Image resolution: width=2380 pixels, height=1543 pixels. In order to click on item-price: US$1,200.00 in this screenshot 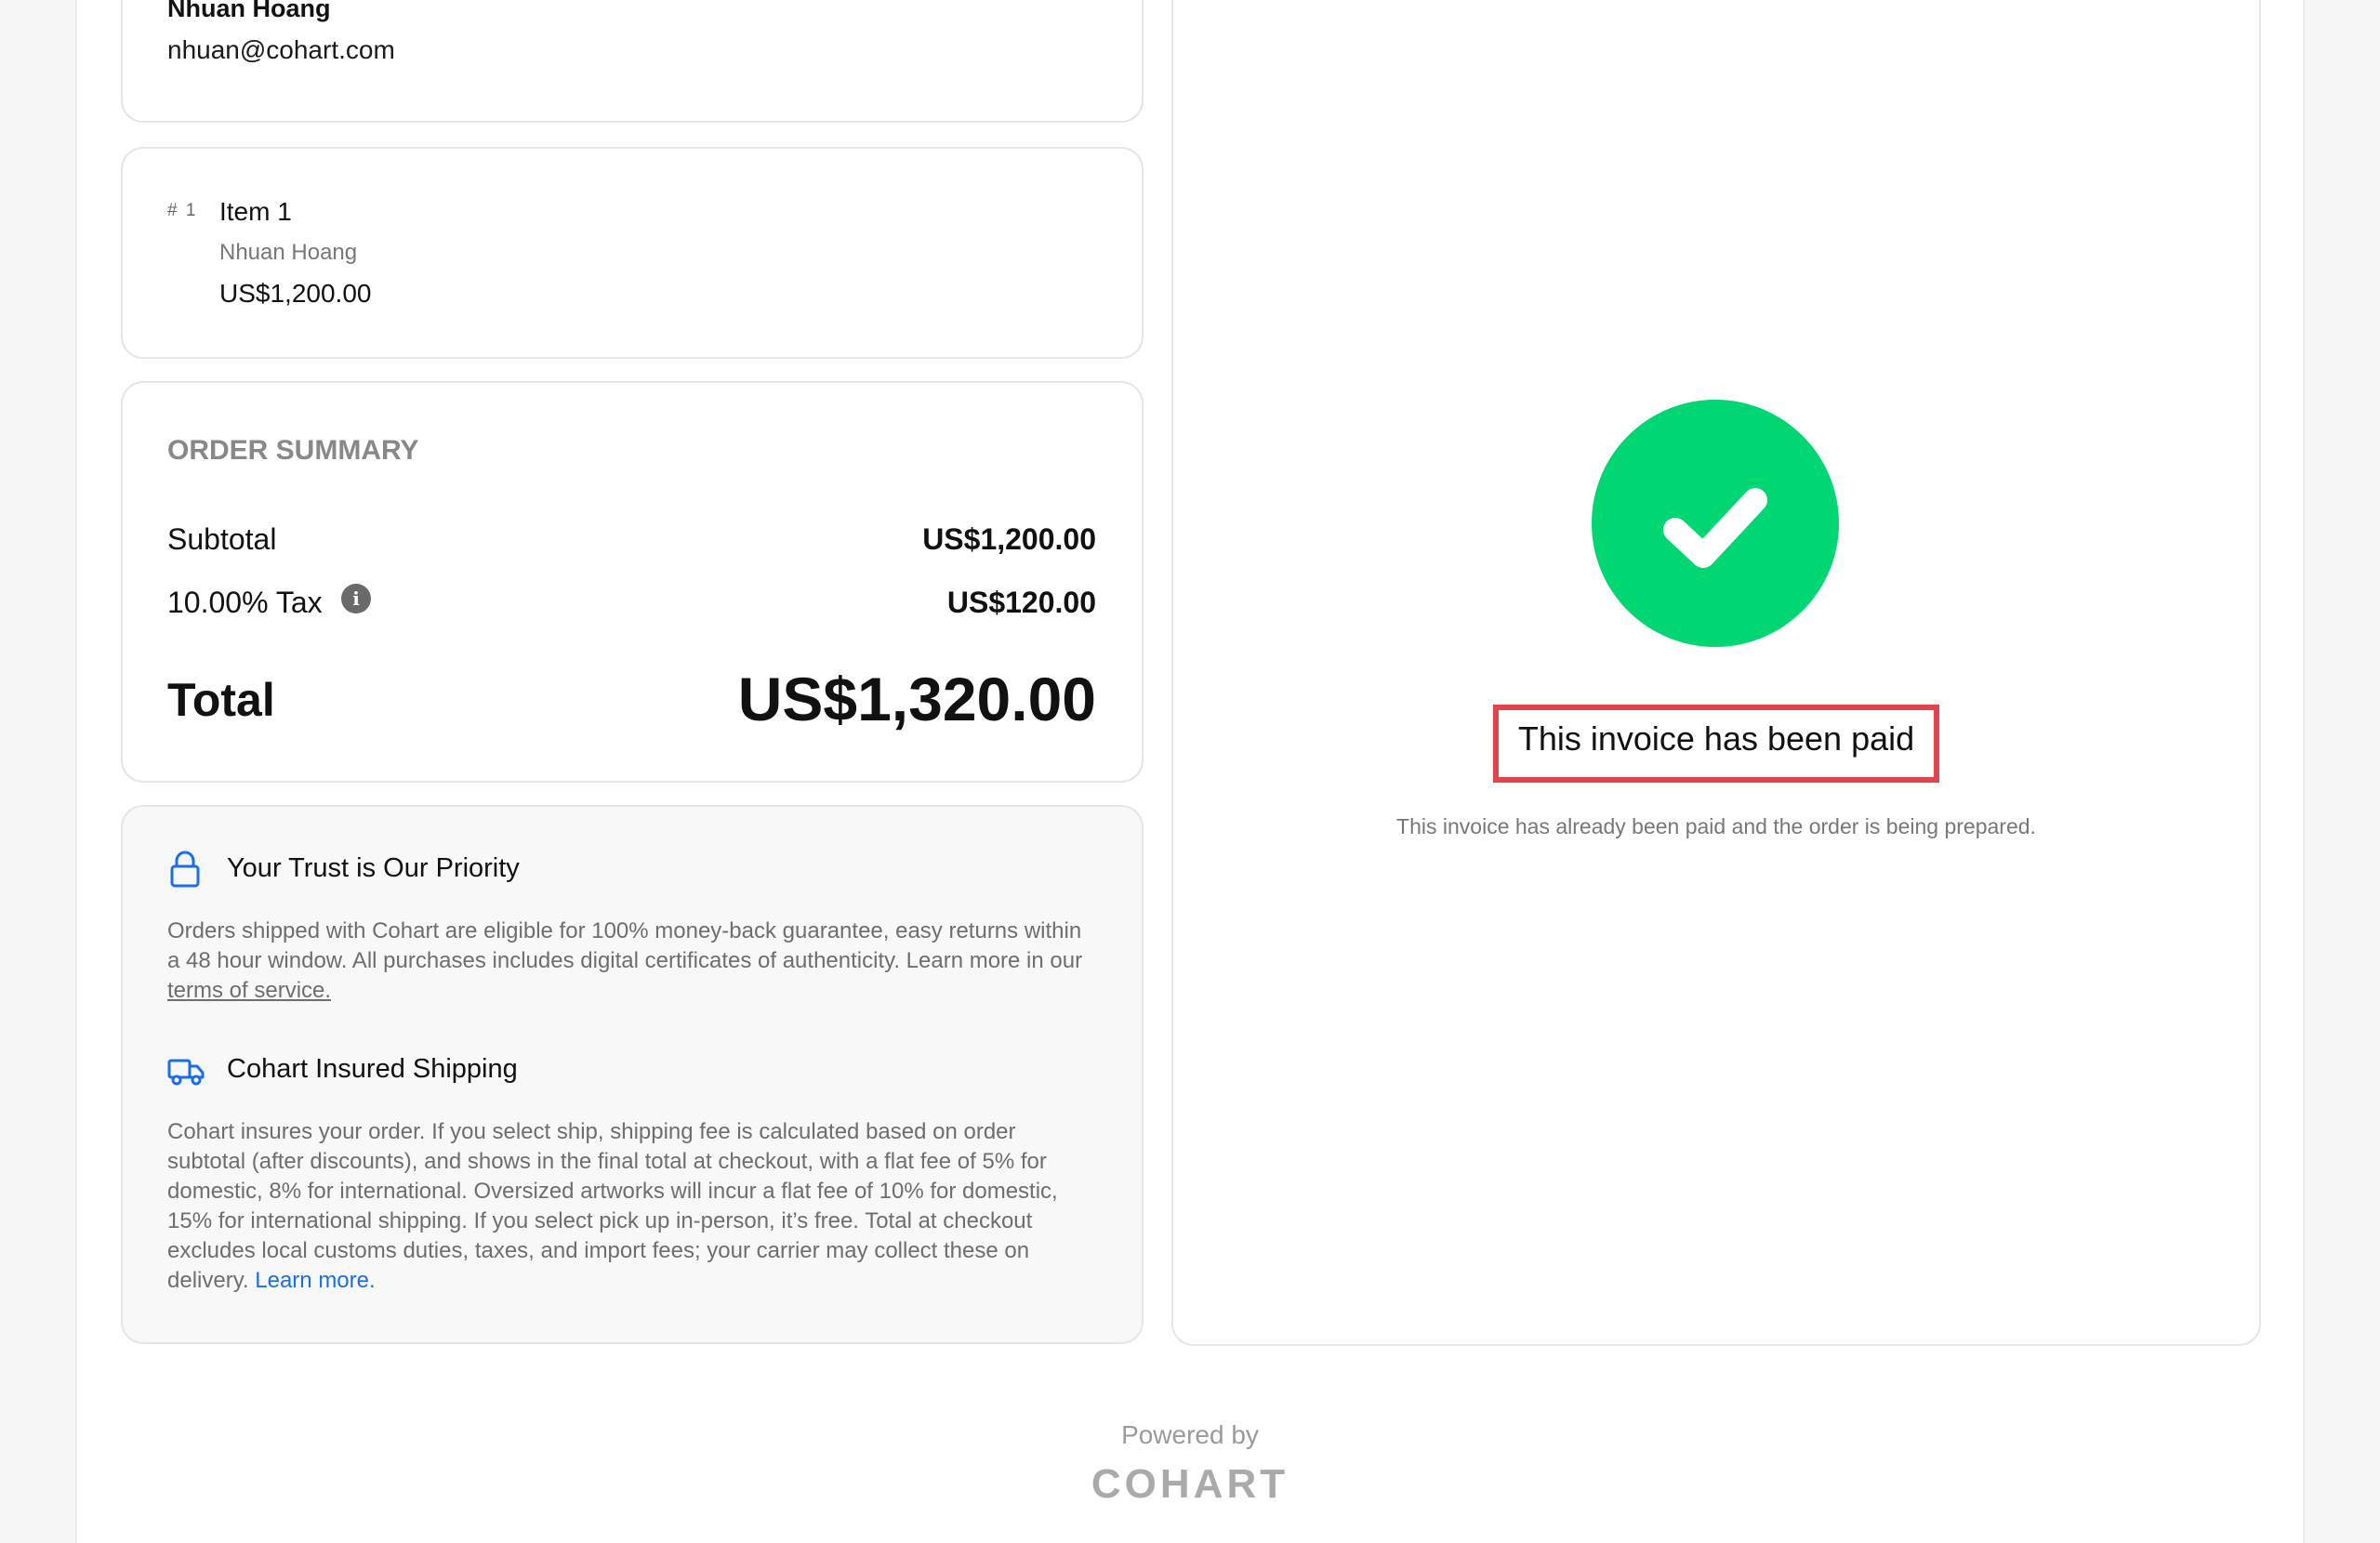, I will do `click(295, 293)`.